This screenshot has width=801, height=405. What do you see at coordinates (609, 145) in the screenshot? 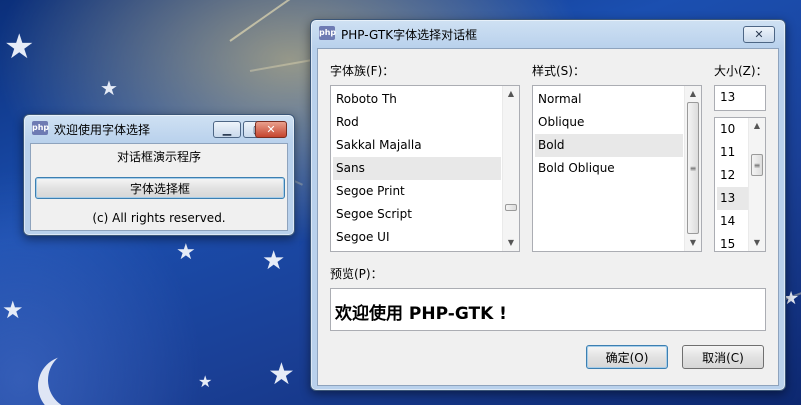
I see `list-item: Bold` at bounding box center [609, 145].